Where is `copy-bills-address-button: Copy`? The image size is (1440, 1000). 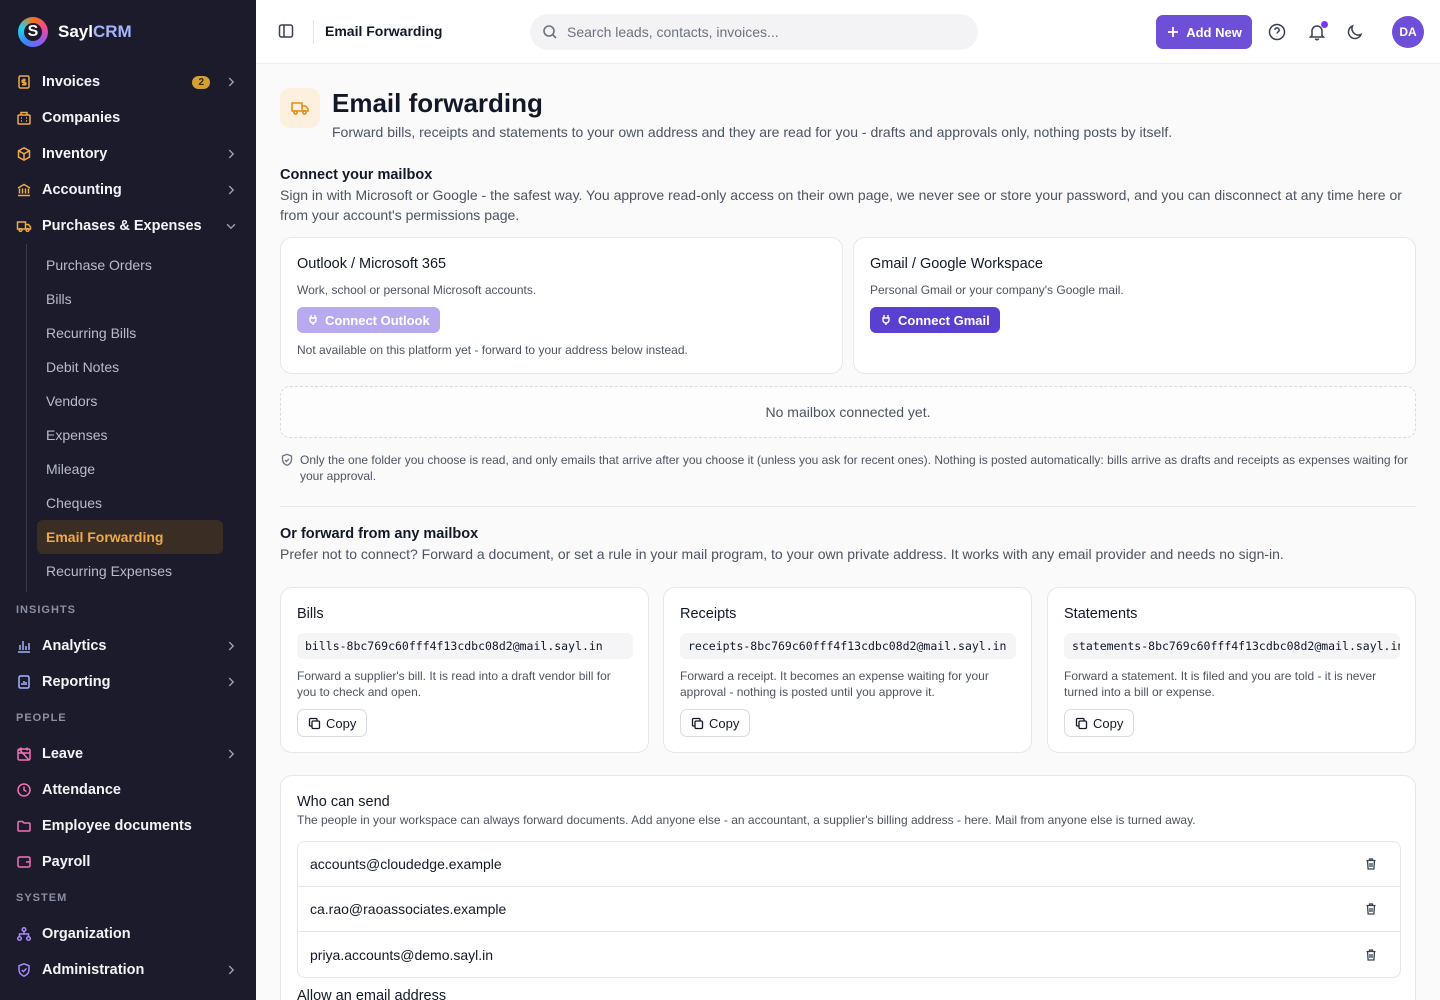 copy-bills-address-button: Copy is located at coordinates (332, 723).